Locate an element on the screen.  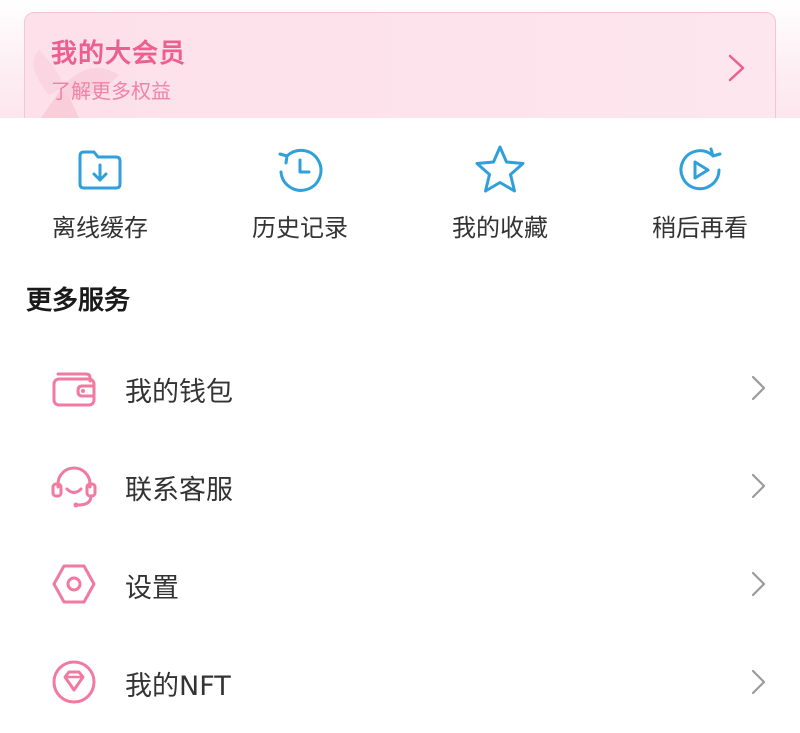
service-item-wallet: 我的钱包 is located at coordinates (400, 388).